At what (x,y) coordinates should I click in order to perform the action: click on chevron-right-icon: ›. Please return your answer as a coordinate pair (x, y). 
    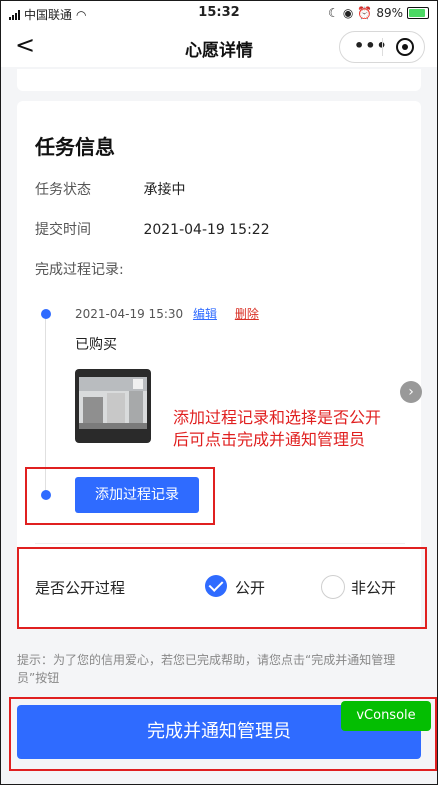
    Looking at the image, I should click on (411, 392).